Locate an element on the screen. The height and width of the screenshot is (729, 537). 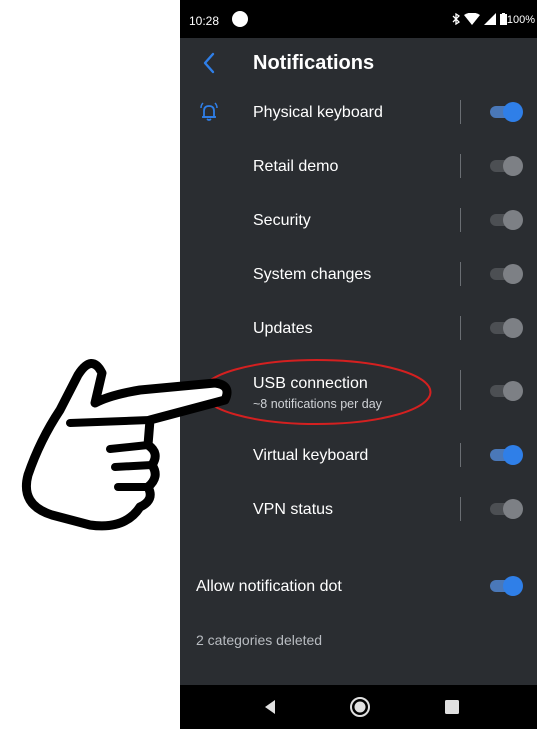
physical-keyboard-toggle is located at coordinates (507, 112).